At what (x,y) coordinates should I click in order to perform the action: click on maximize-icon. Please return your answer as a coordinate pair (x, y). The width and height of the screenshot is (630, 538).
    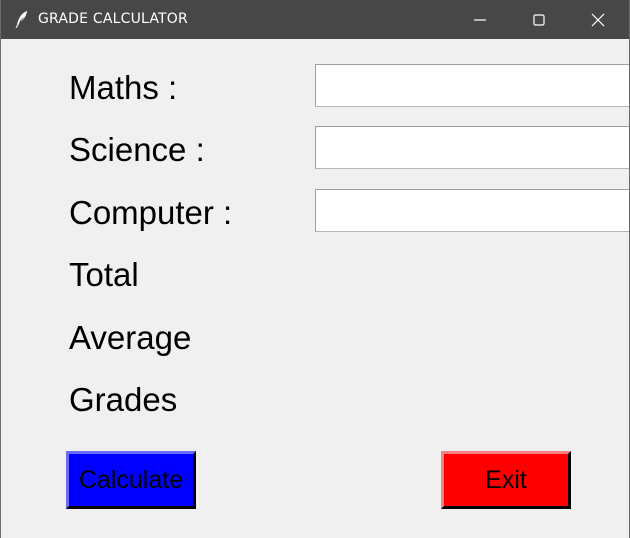
    Looking at the image, I should click on (539, 20).